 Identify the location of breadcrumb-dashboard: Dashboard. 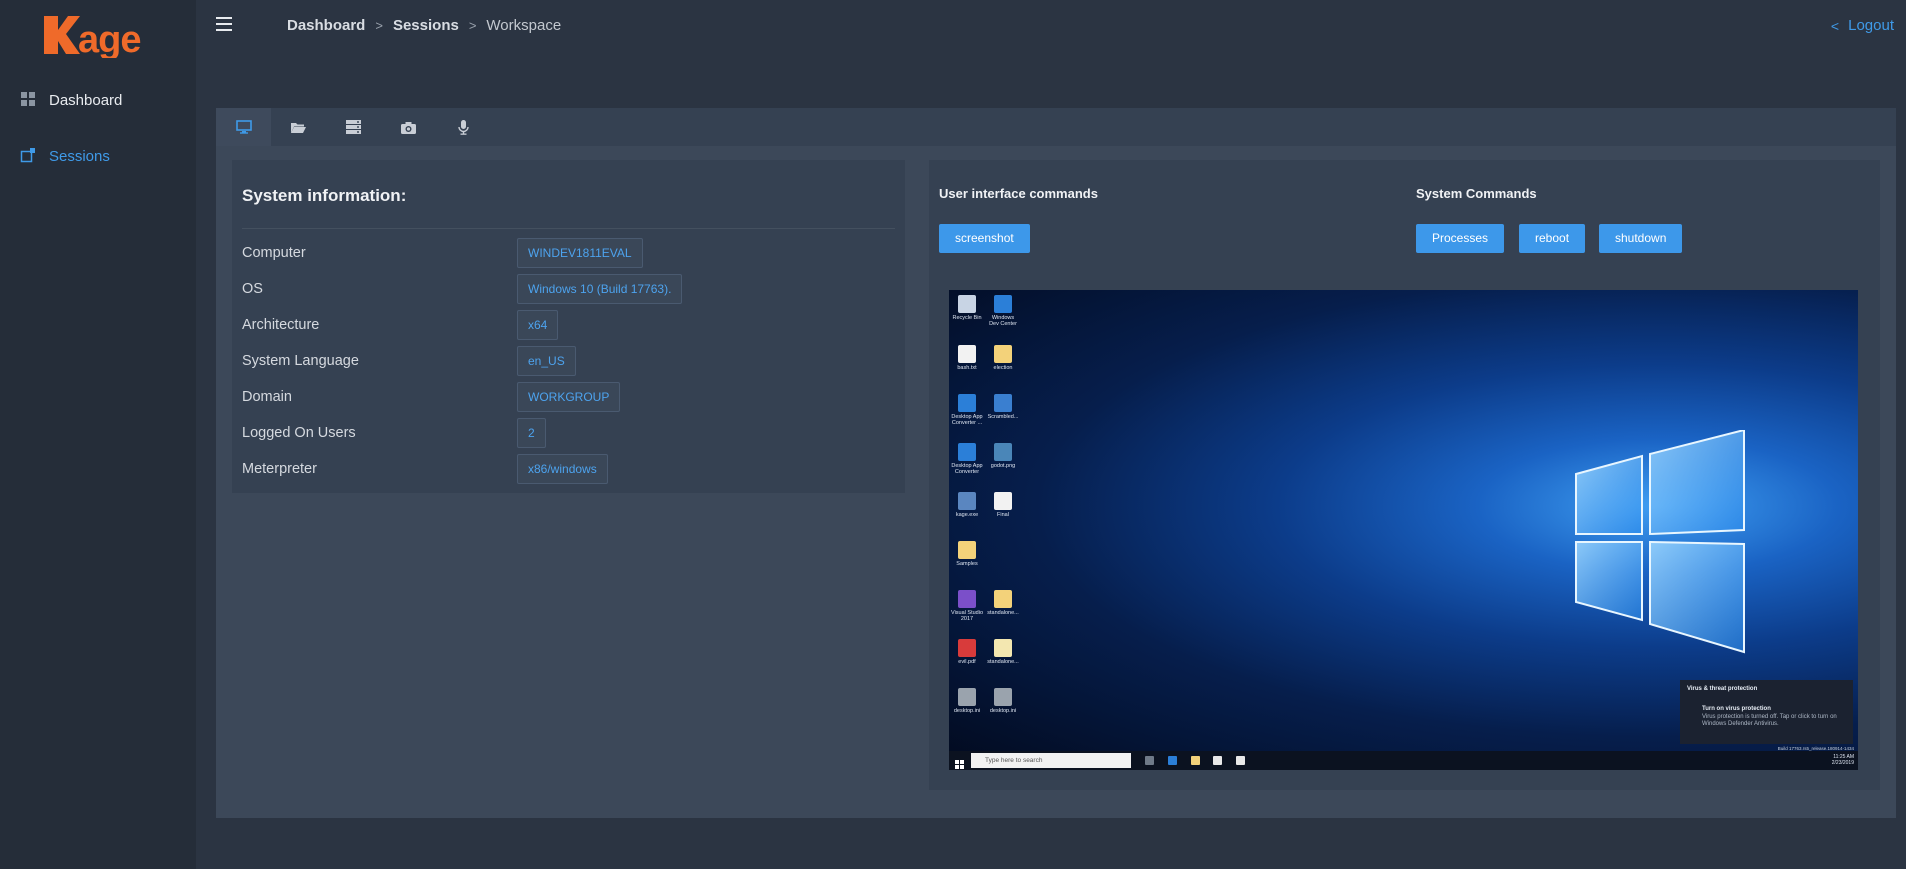
(326, 25).